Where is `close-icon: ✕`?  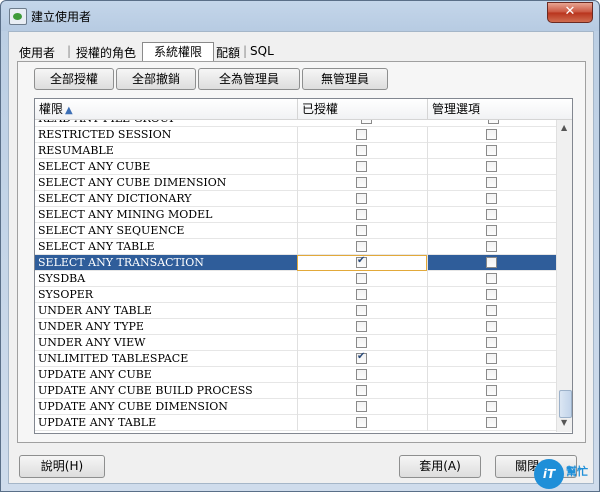
close-icon: ✕ is located at coordinates (570, 11).